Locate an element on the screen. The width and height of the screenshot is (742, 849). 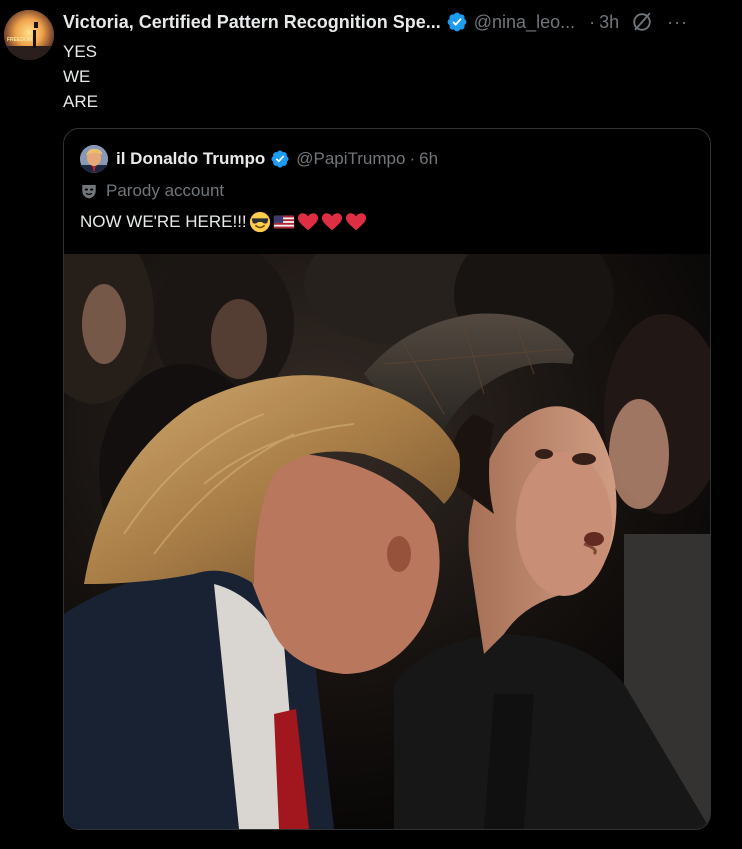
tweet-text: YES WE ARE is located at coordinates (80, 76).